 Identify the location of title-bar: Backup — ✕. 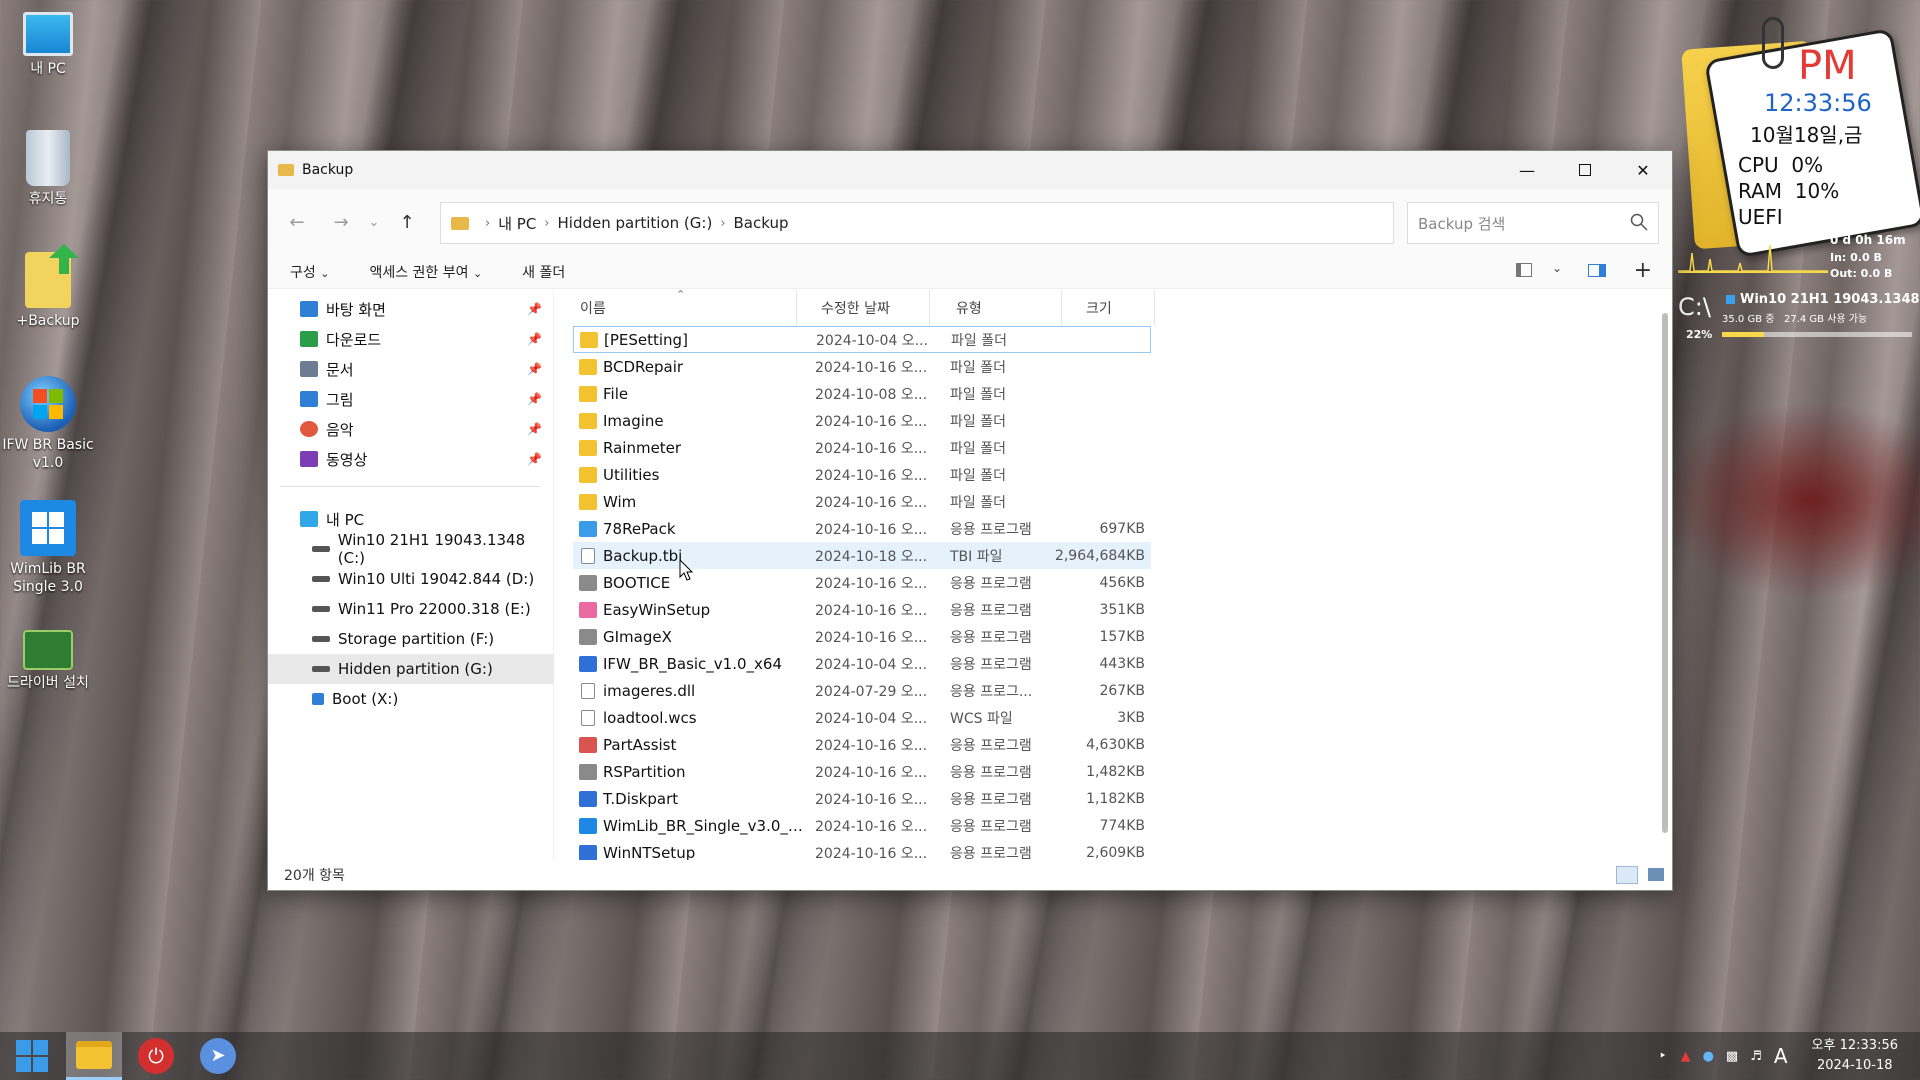
(970, 170).